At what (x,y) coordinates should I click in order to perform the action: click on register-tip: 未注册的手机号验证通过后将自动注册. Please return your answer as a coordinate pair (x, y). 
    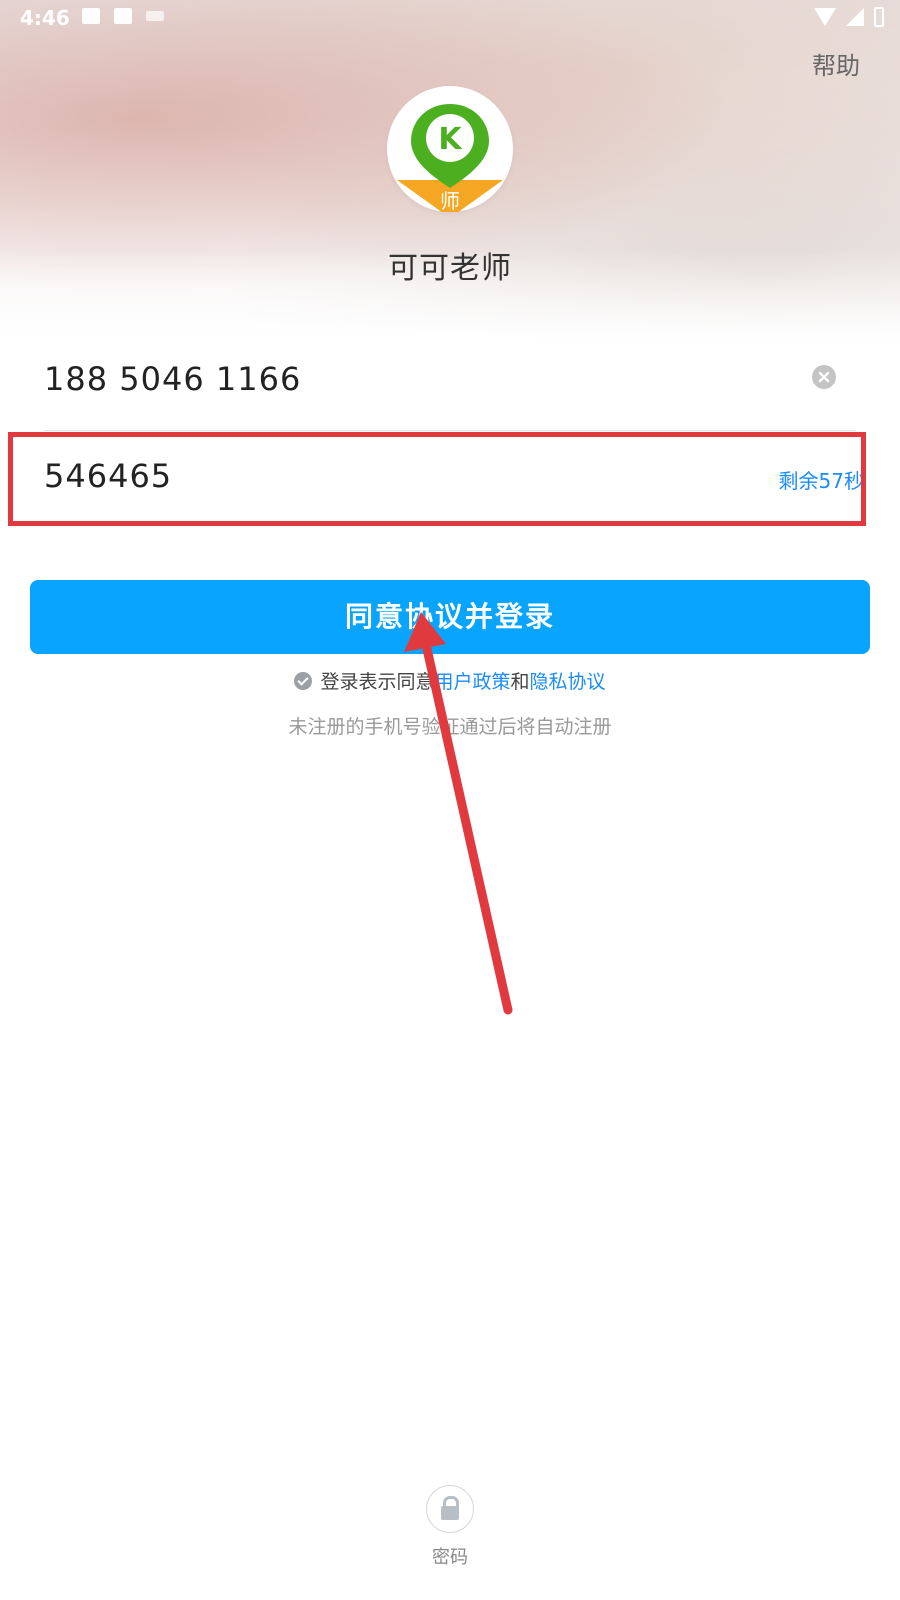
    Looking at the image, I should click on (450, 727).